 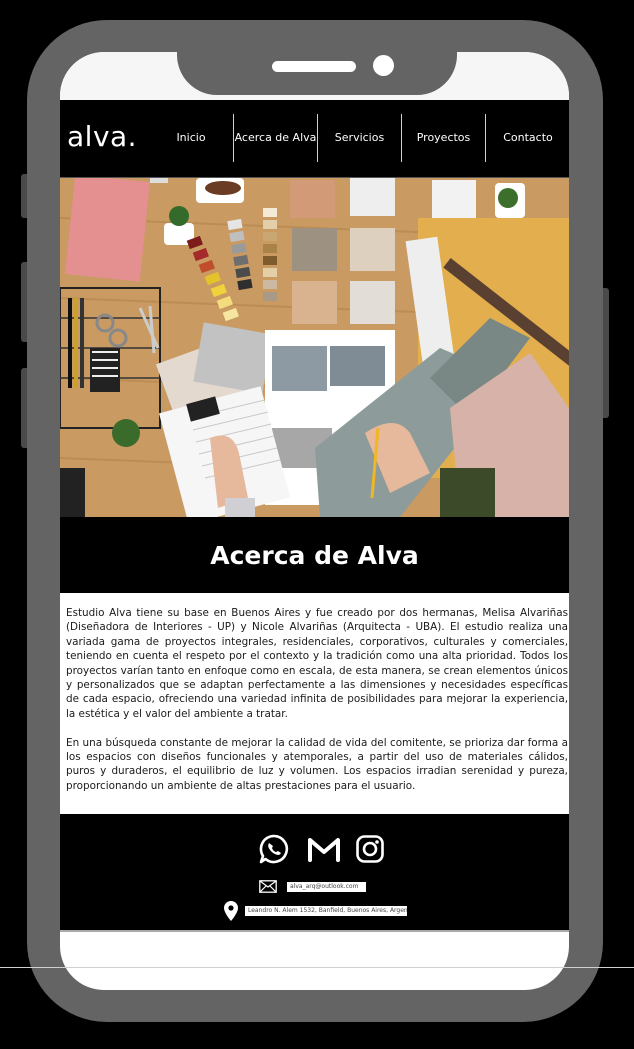 I want to click on nav-acerca: Acerca de Alva, so click(x=275, y=138).